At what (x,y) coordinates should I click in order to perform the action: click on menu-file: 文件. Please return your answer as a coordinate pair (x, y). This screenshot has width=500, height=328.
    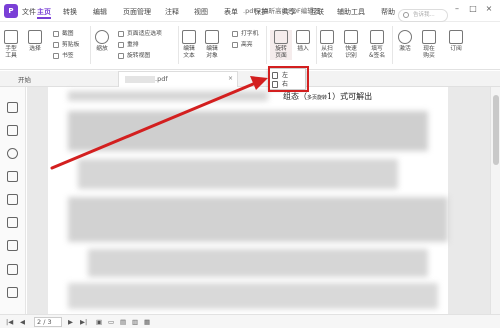
    Looking at the image, I should click on (29, 12).